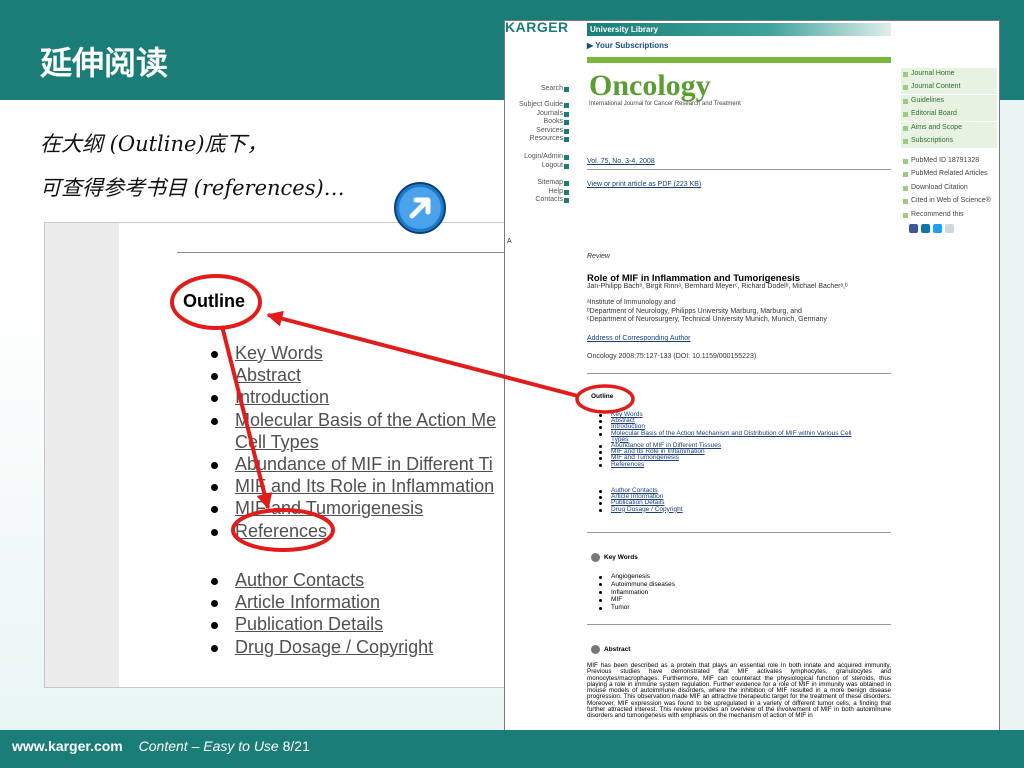  I want to click on zoom-outline-link: MIF and Tumorigenesis, so click(353, 508).